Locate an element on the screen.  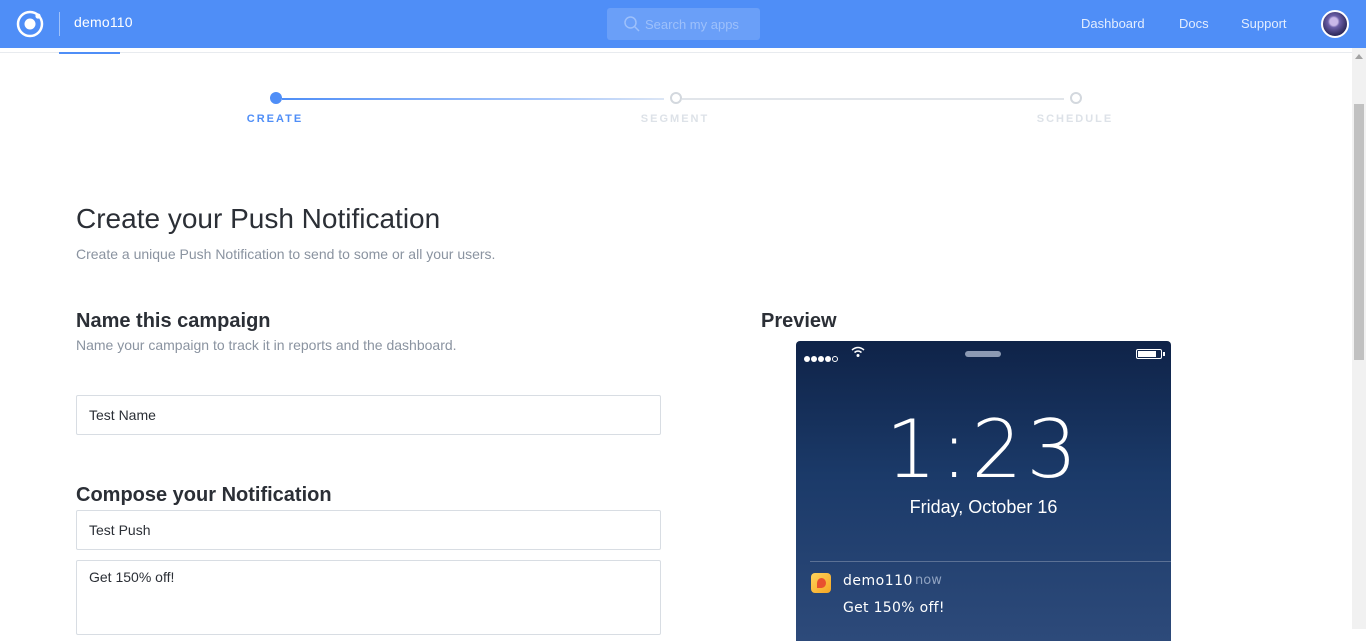
stepper-progress-line is located at coordinates (473, 99).